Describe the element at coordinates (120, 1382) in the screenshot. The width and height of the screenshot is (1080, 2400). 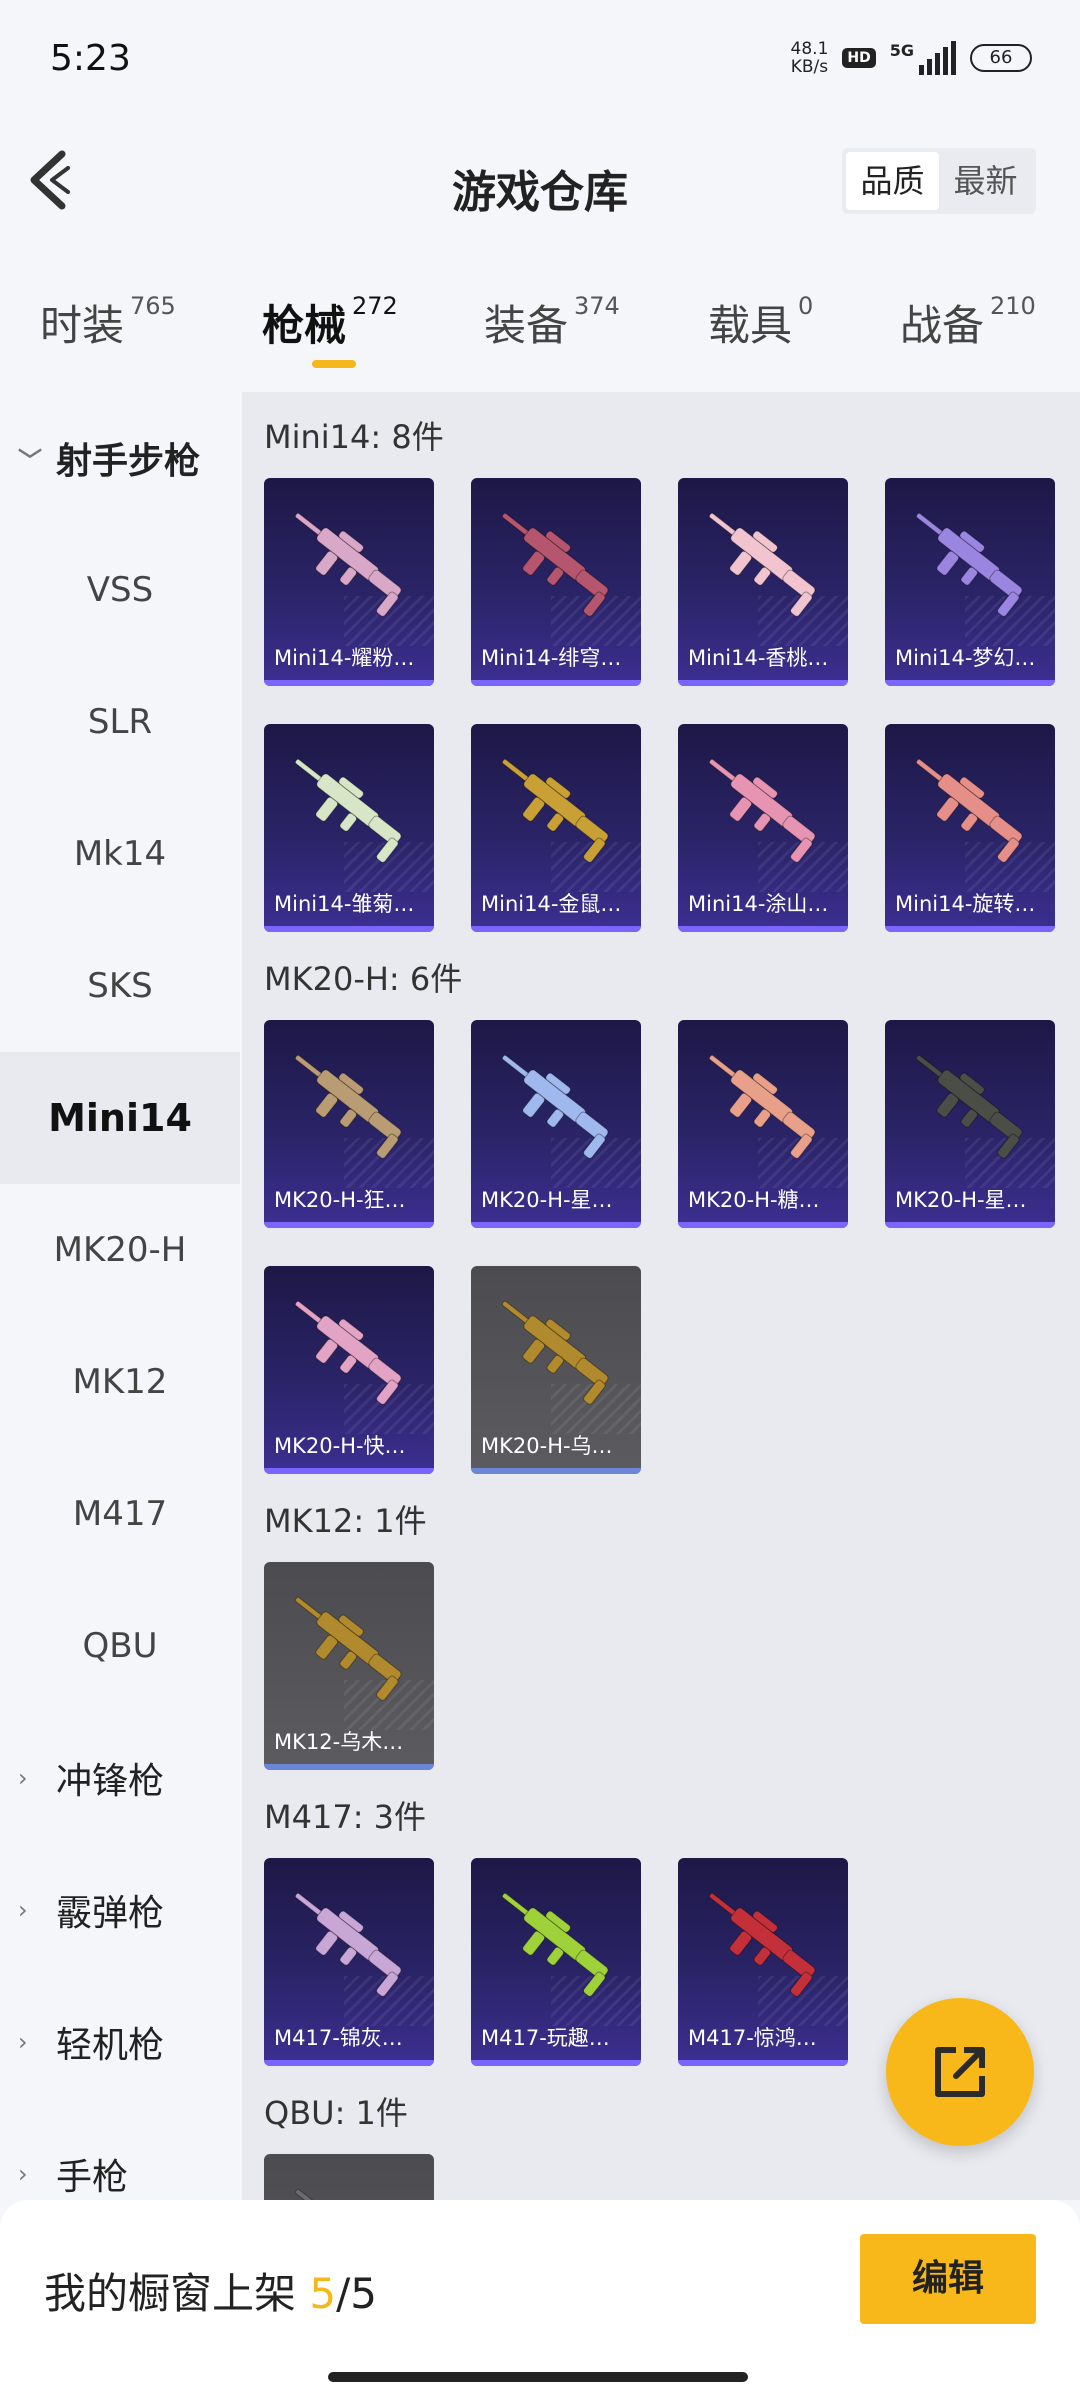
I see `sidebar-item-mk12: MK12` at that location.